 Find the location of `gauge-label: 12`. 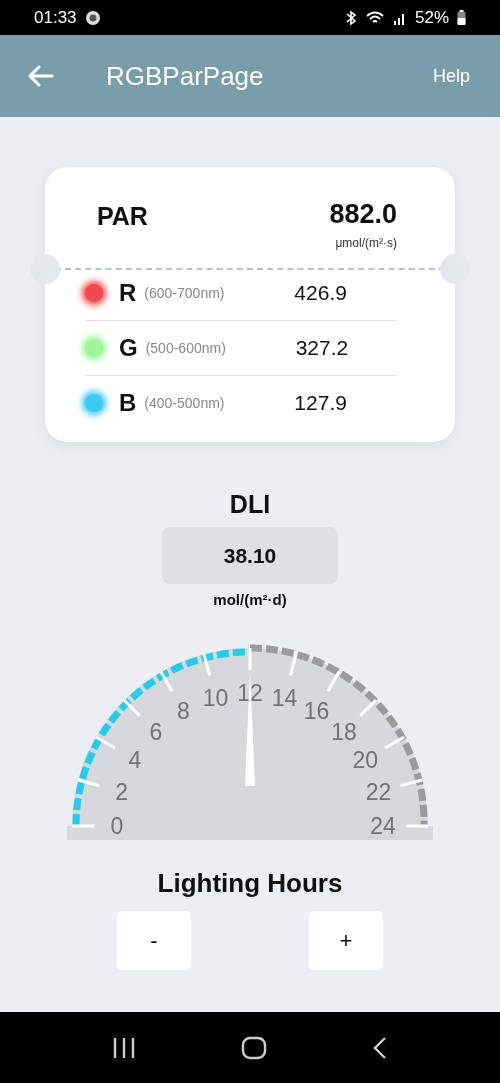

gauge-label: 12 is located at coordinates (250, 693).